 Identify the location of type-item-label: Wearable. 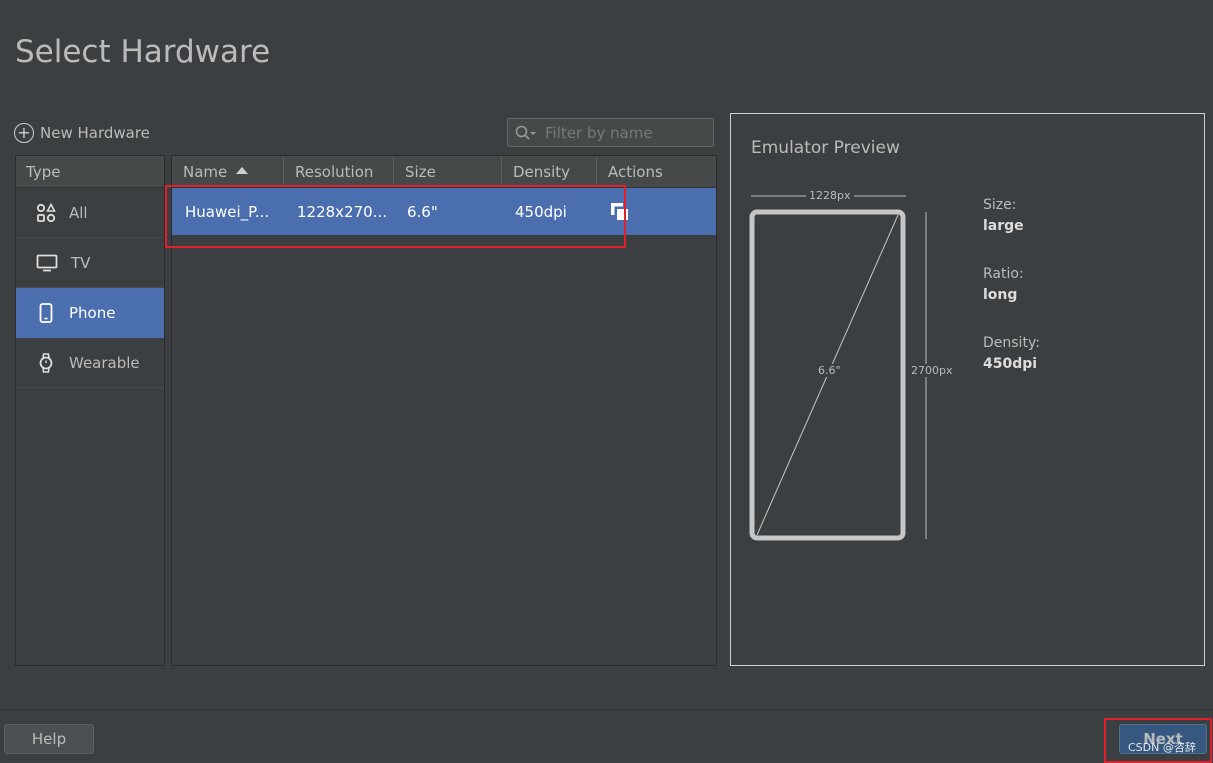
(104, 362).